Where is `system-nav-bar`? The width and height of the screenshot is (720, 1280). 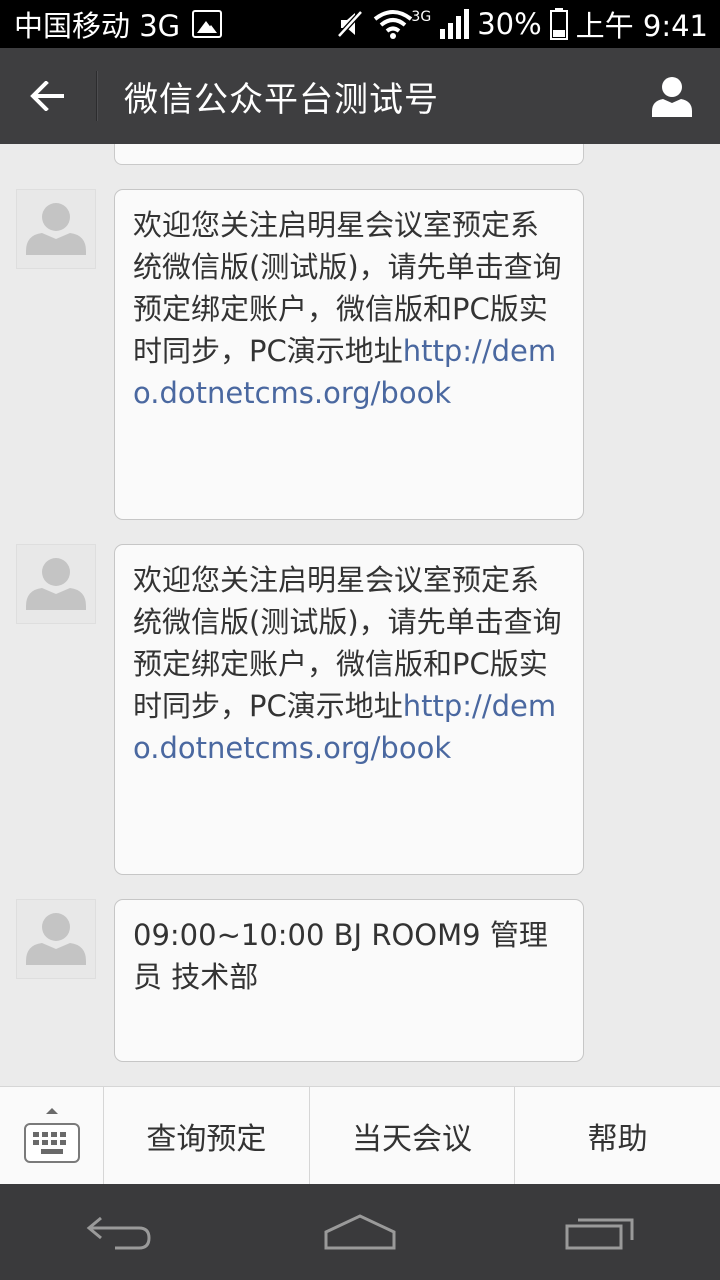
system-nav-bar is located at coordinates (360, 1232).